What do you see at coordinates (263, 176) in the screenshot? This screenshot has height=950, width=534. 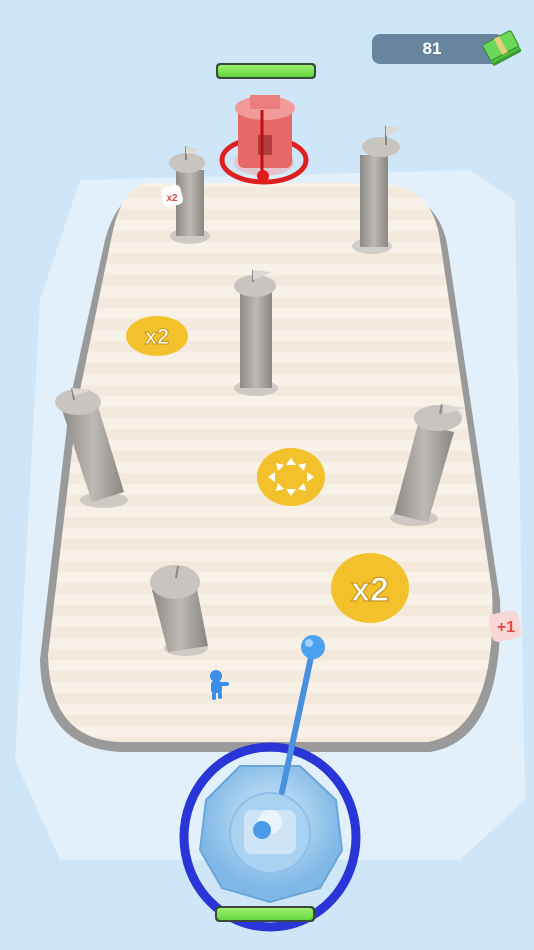 I see `enemy-ball` at bounding box center [263, 176].